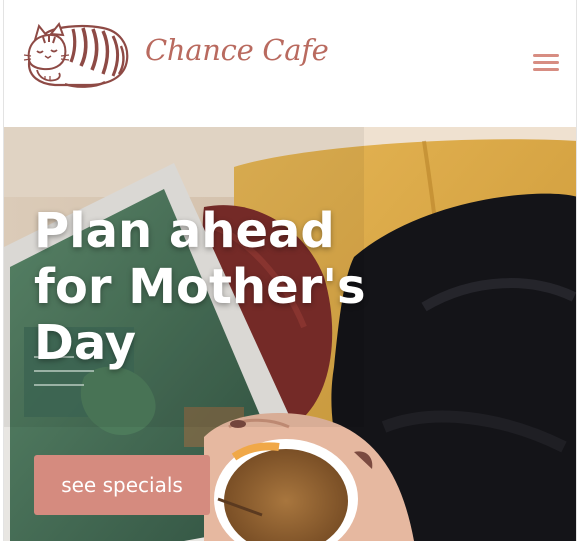 This screenshot has height=541, width=580. I want to click on hero-heading-line: Plan ahead, so click(184, 231).